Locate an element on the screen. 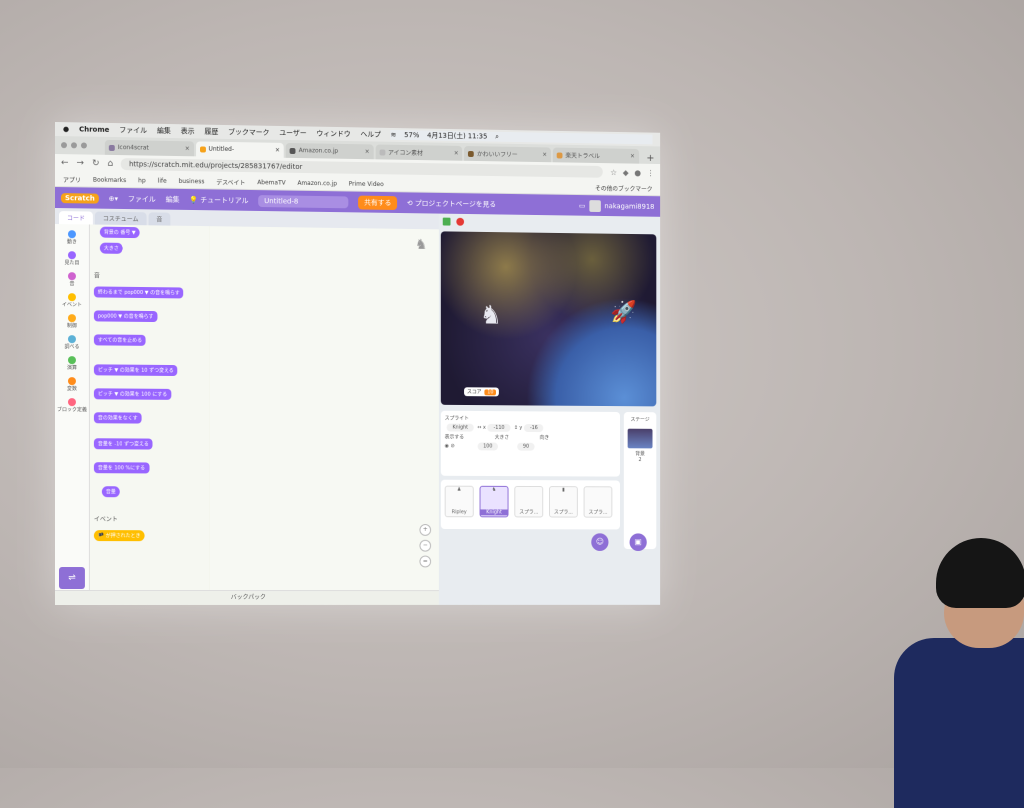  browser-tab-active: Untitled- × is located at coordinates (240, 149).